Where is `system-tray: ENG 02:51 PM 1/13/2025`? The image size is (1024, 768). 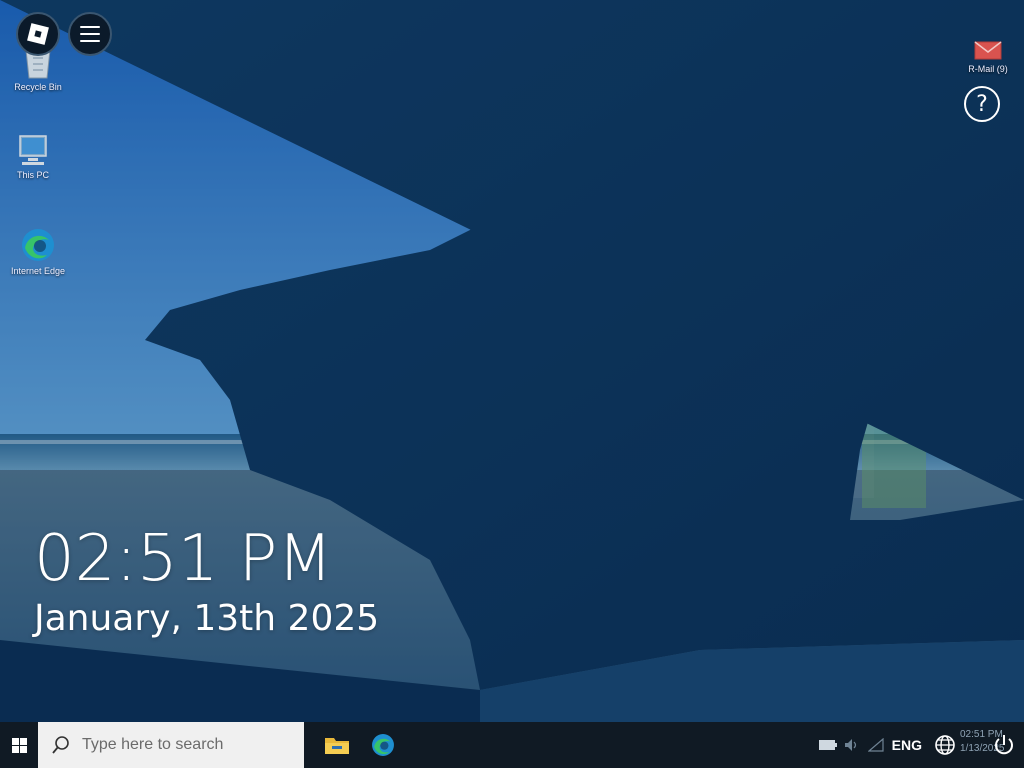
system-tray: ENG 02:51 PM 1/13/2025 is located at coordinates (920, 745).